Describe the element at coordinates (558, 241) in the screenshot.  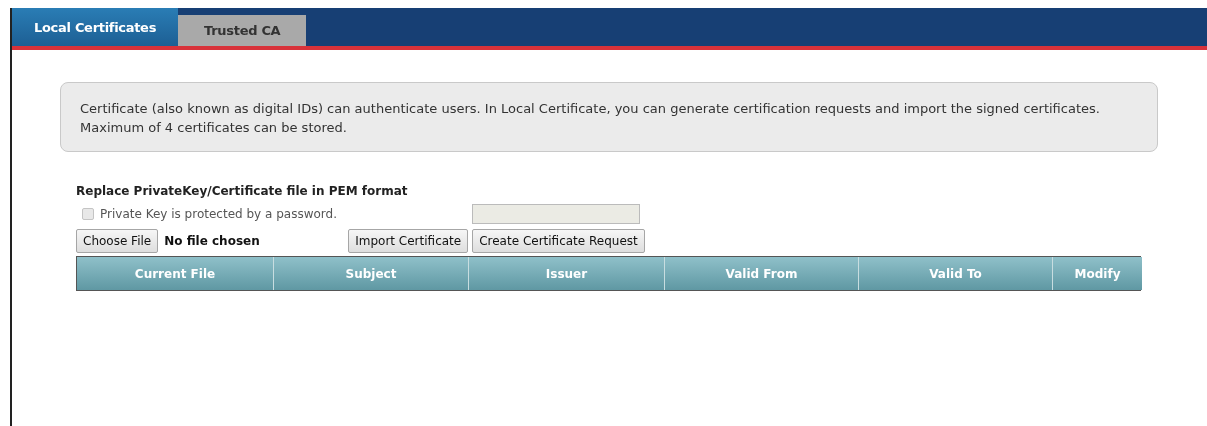
I see `action-button: Create Certificate Request` at that location.